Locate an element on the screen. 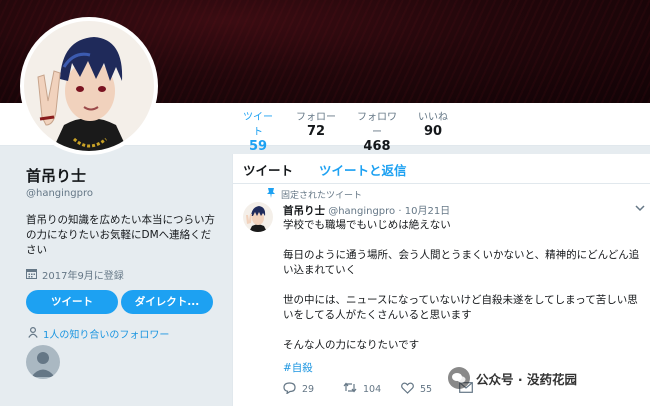  watermark-text: 公众号 · 没药花园 is located at coordinates (526, 379).